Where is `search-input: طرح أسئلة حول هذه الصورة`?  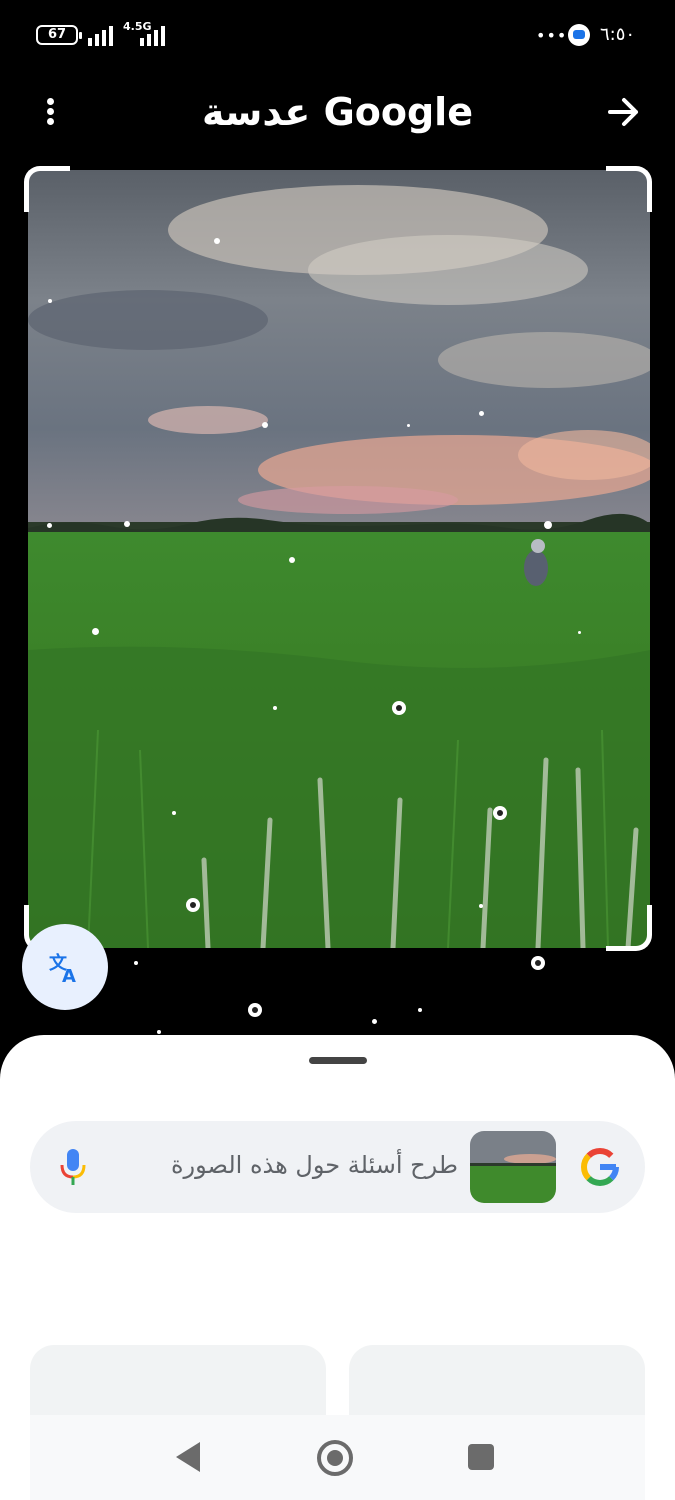 search-input: طرح أسئلة حول هذه الصورة is located at coordinates (294, 1165).